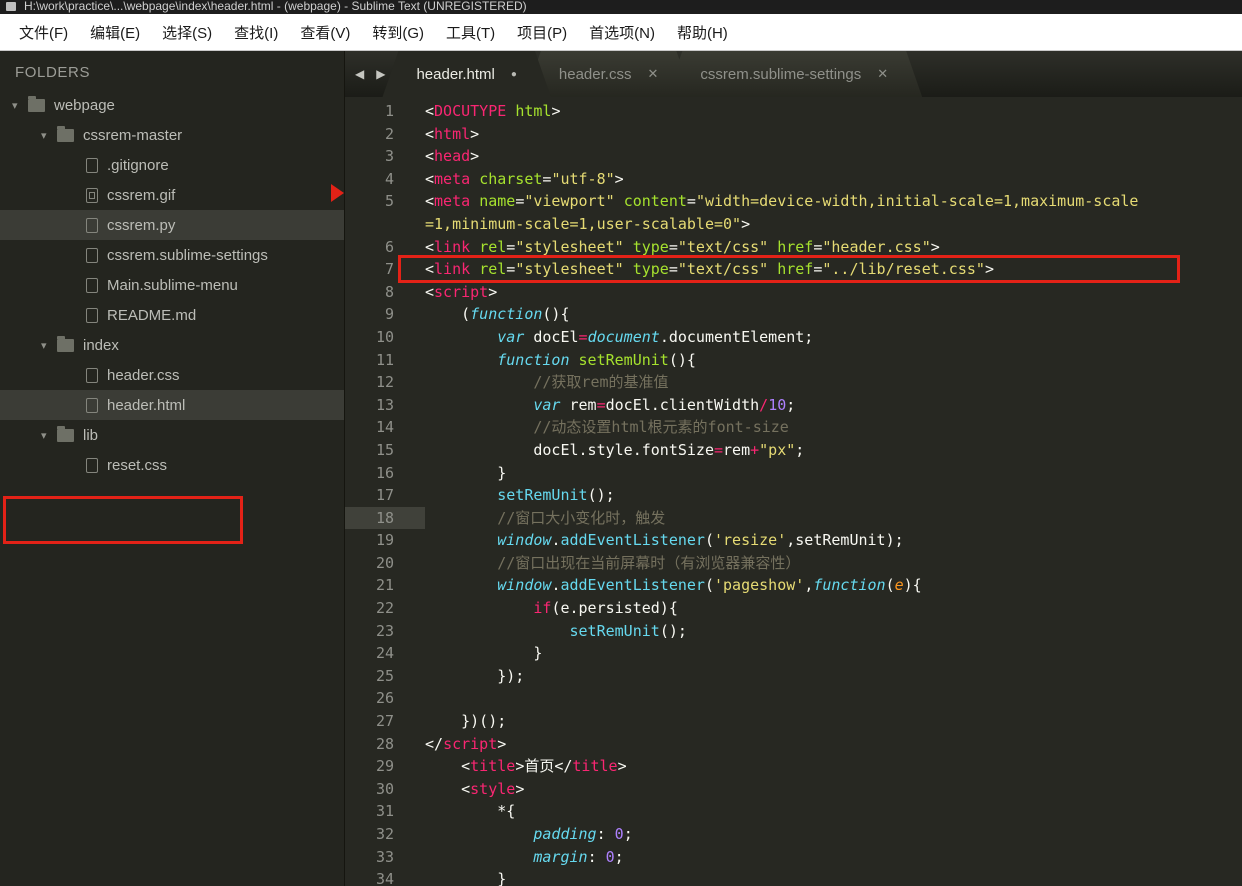 The image size is (1242, 886). I want to click on line-number: 6, so click(389, 246).